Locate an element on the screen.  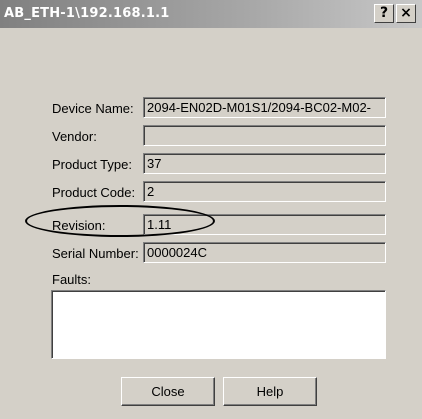
faults-textbox is located at coordinates (218, 324).